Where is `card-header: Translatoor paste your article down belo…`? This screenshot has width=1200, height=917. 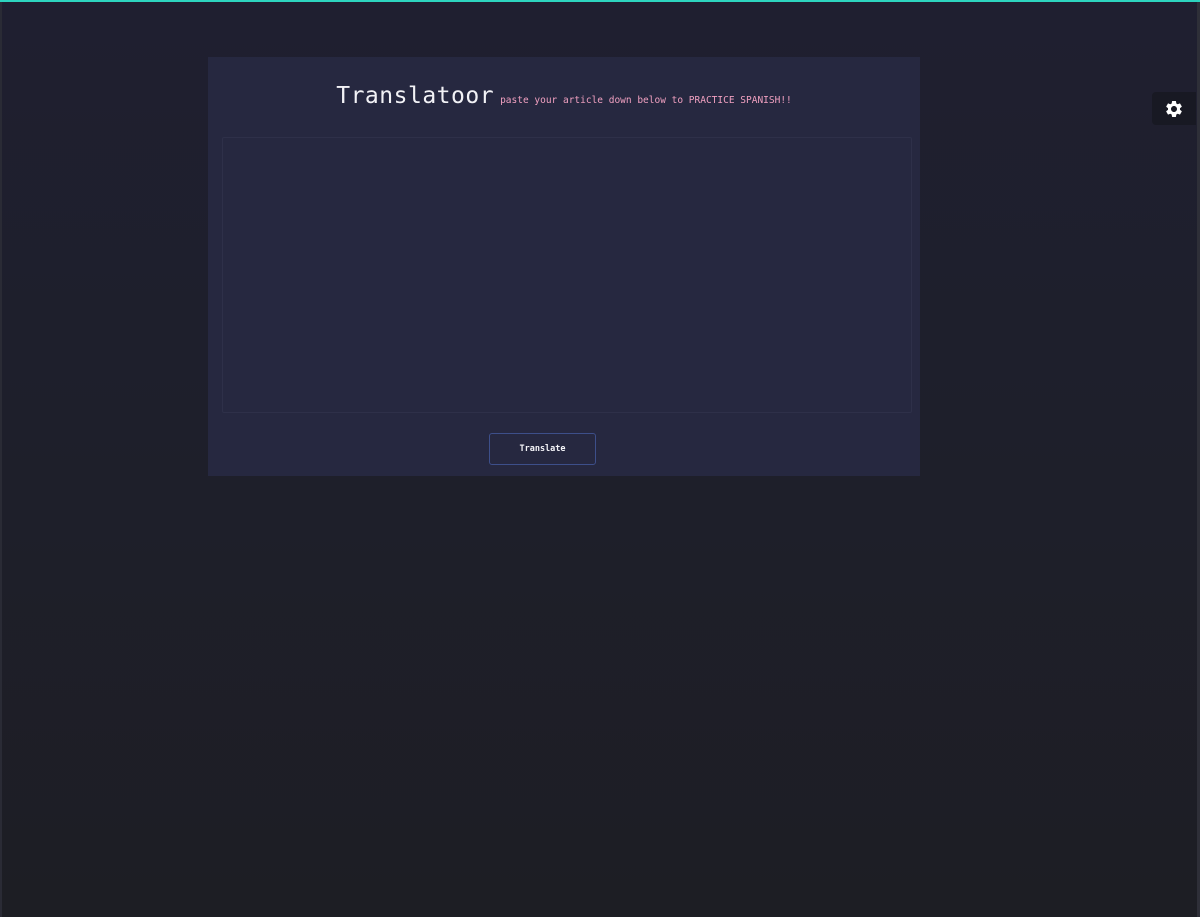 card-header: Translatoor paste your article down belo… is located at coordinates (564, 97).